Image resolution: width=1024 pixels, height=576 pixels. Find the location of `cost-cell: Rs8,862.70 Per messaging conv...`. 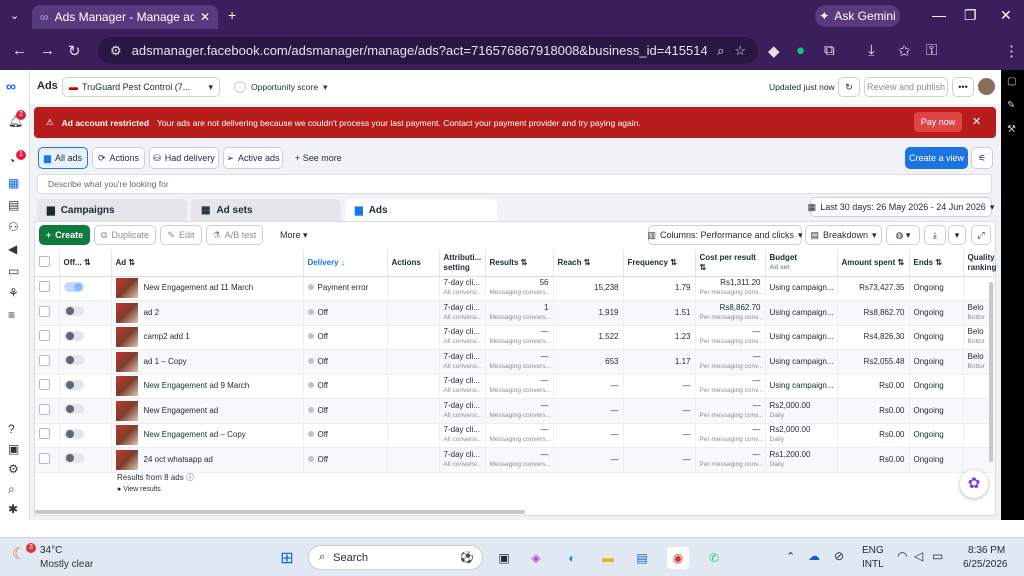

cost-cell: Rs8,862.70 Per messaging conv... is located at coordinates (730, 313).